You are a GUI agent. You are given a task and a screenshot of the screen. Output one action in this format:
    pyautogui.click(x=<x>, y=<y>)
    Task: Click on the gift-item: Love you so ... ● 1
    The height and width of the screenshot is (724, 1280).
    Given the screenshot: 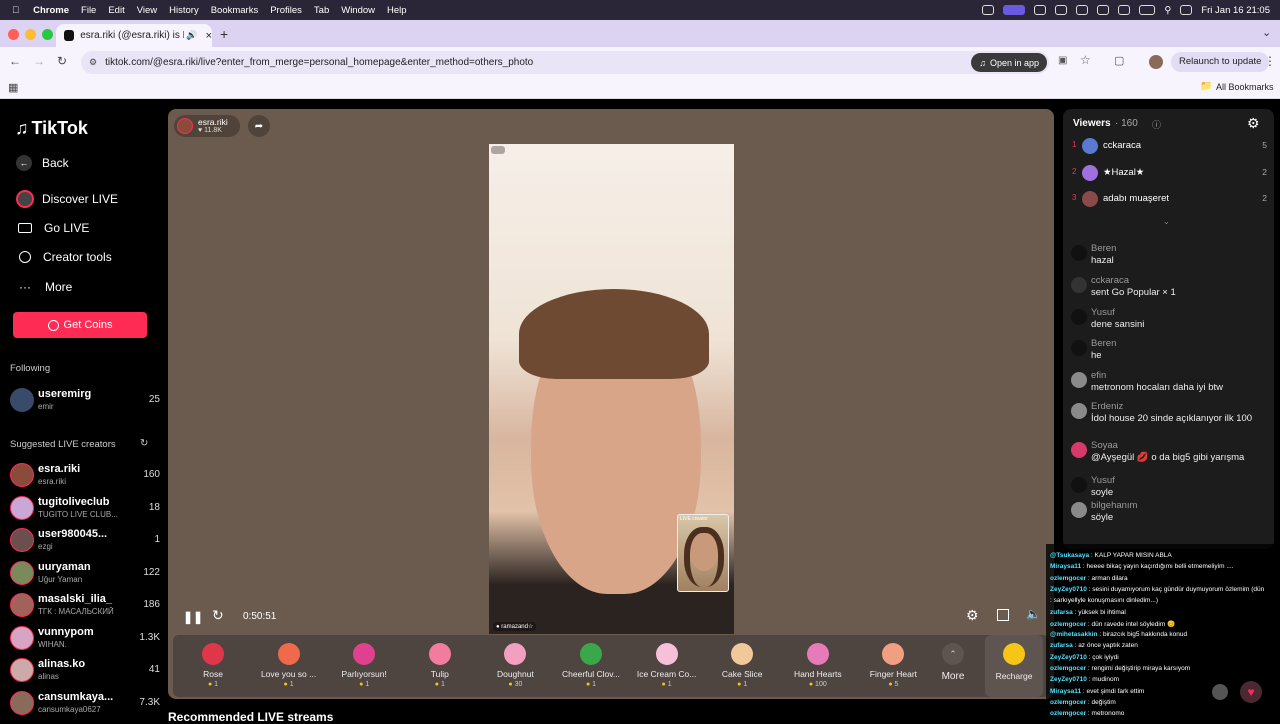 What is the action you would take?
    pyautogui.click(x=289, y=668)
    